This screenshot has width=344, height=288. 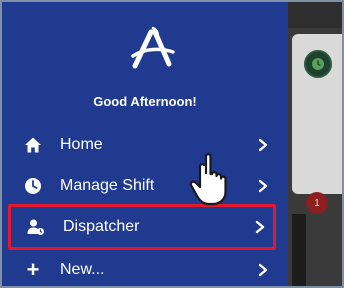 I want to click on home-icon, so click(x=33, y=145).